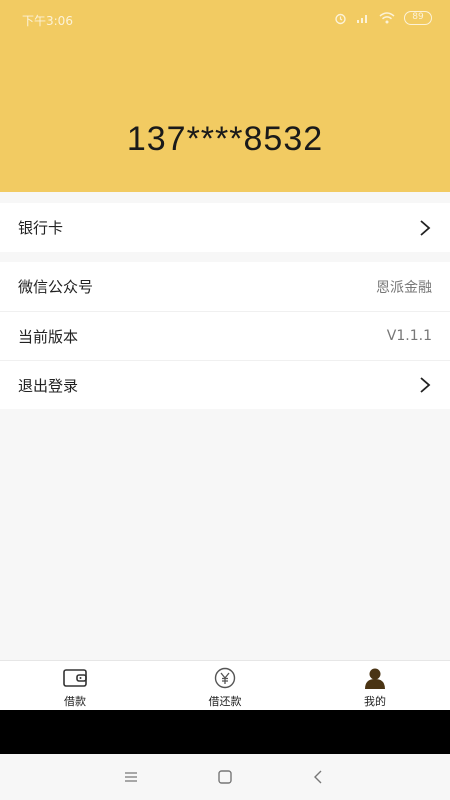 The height and width of the screenshot is (800, 450). I want to click on wechat-value: 恩派金融, so click(404, 287).